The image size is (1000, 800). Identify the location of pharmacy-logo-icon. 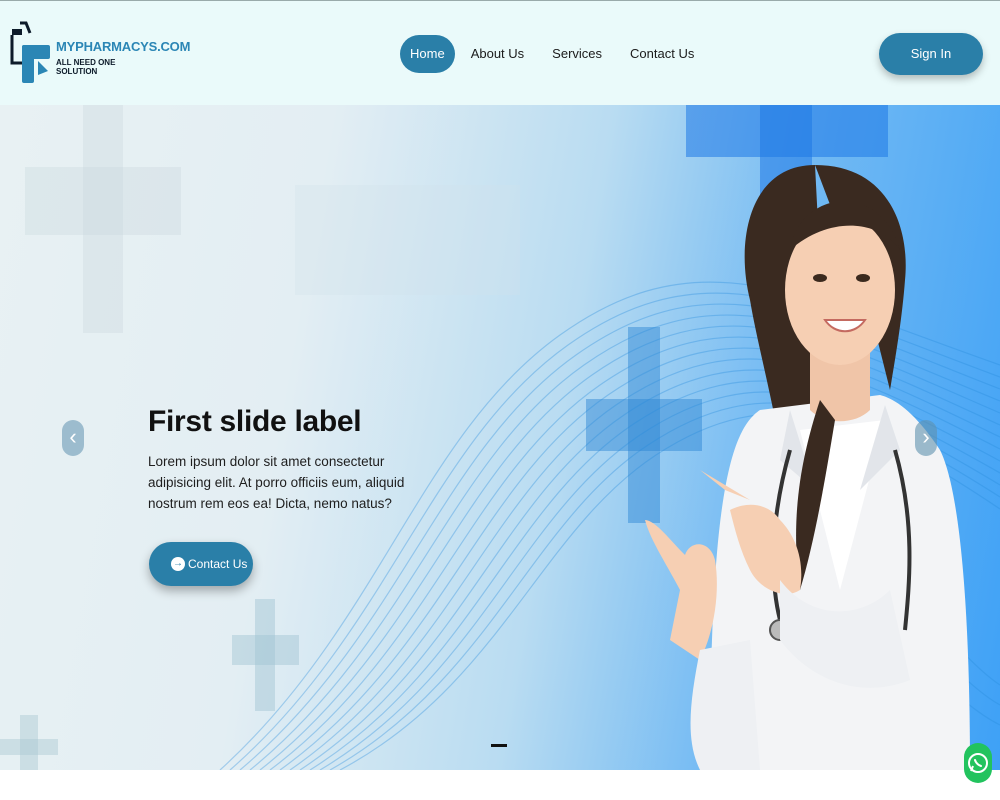
(30, 52).